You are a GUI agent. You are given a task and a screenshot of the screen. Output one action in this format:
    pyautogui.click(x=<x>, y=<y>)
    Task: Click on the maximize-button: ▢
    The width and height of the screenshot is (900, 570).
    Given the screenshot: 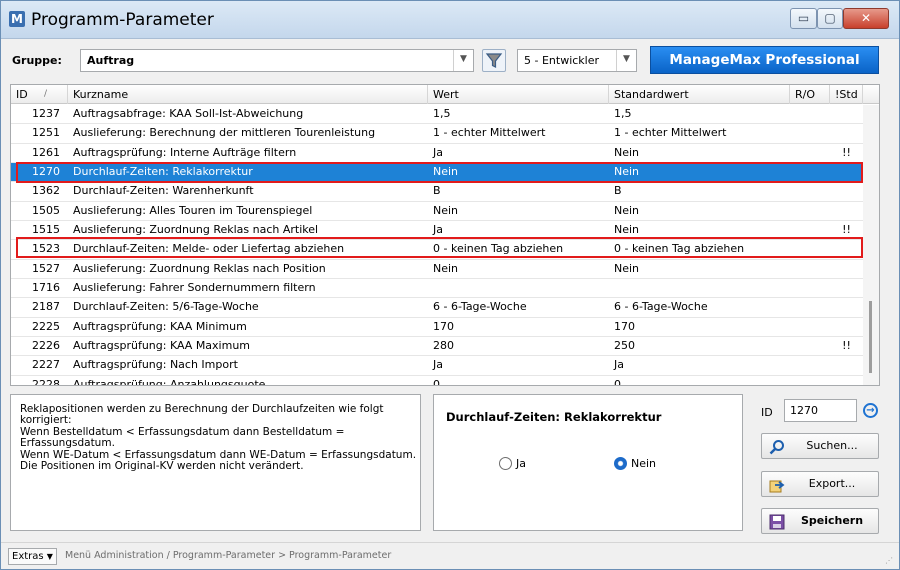 What is the action you would take?
    pyautogui.click(x=830, y=18)
    